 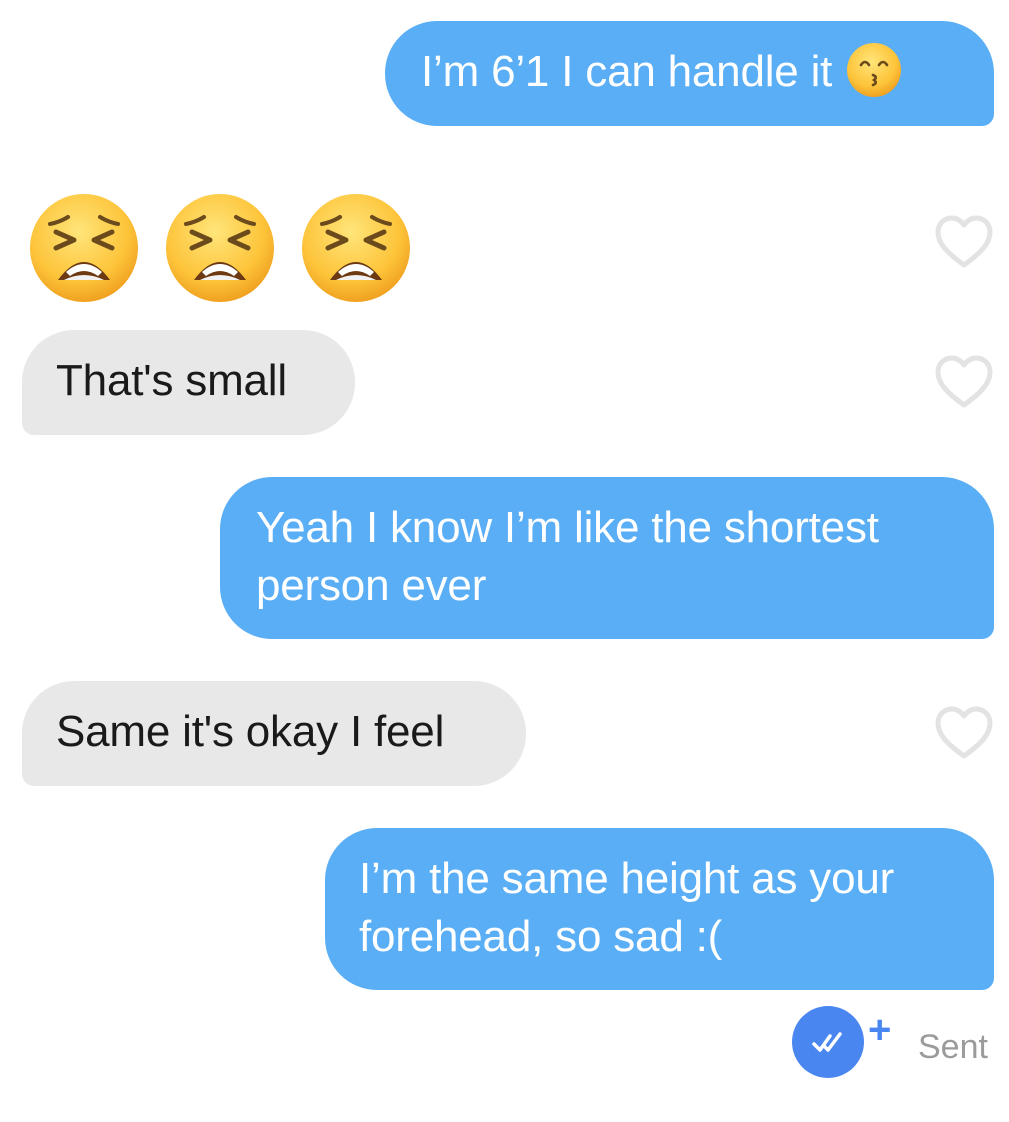 I want to click on message-text: That's small, so click(x=171, y=380).